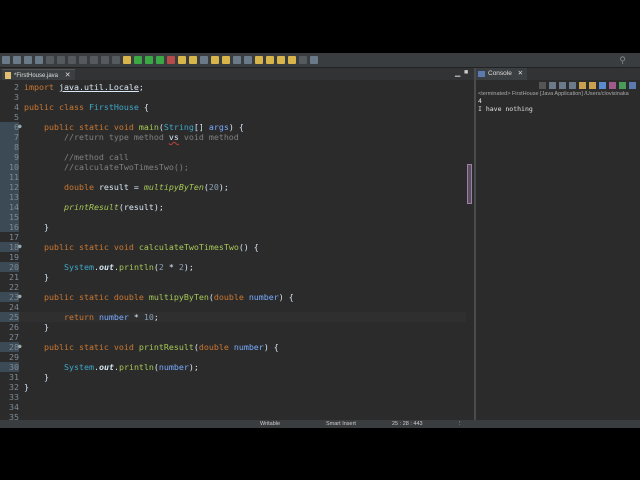 Image resolution: width=640 pixels, height=480 pixels. Describe the element at coordinates (470, 250) in the screenshot. I see `editor-scrollbar` at that location.